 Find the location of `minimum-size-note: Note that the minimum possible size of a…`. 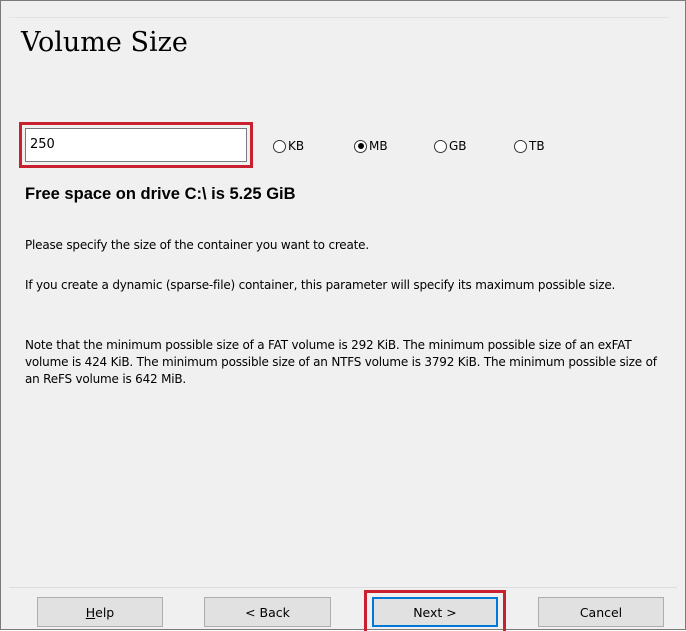

minimum-size-note: Note that the minimum possible size of a… is located at coordinates (341, 362).